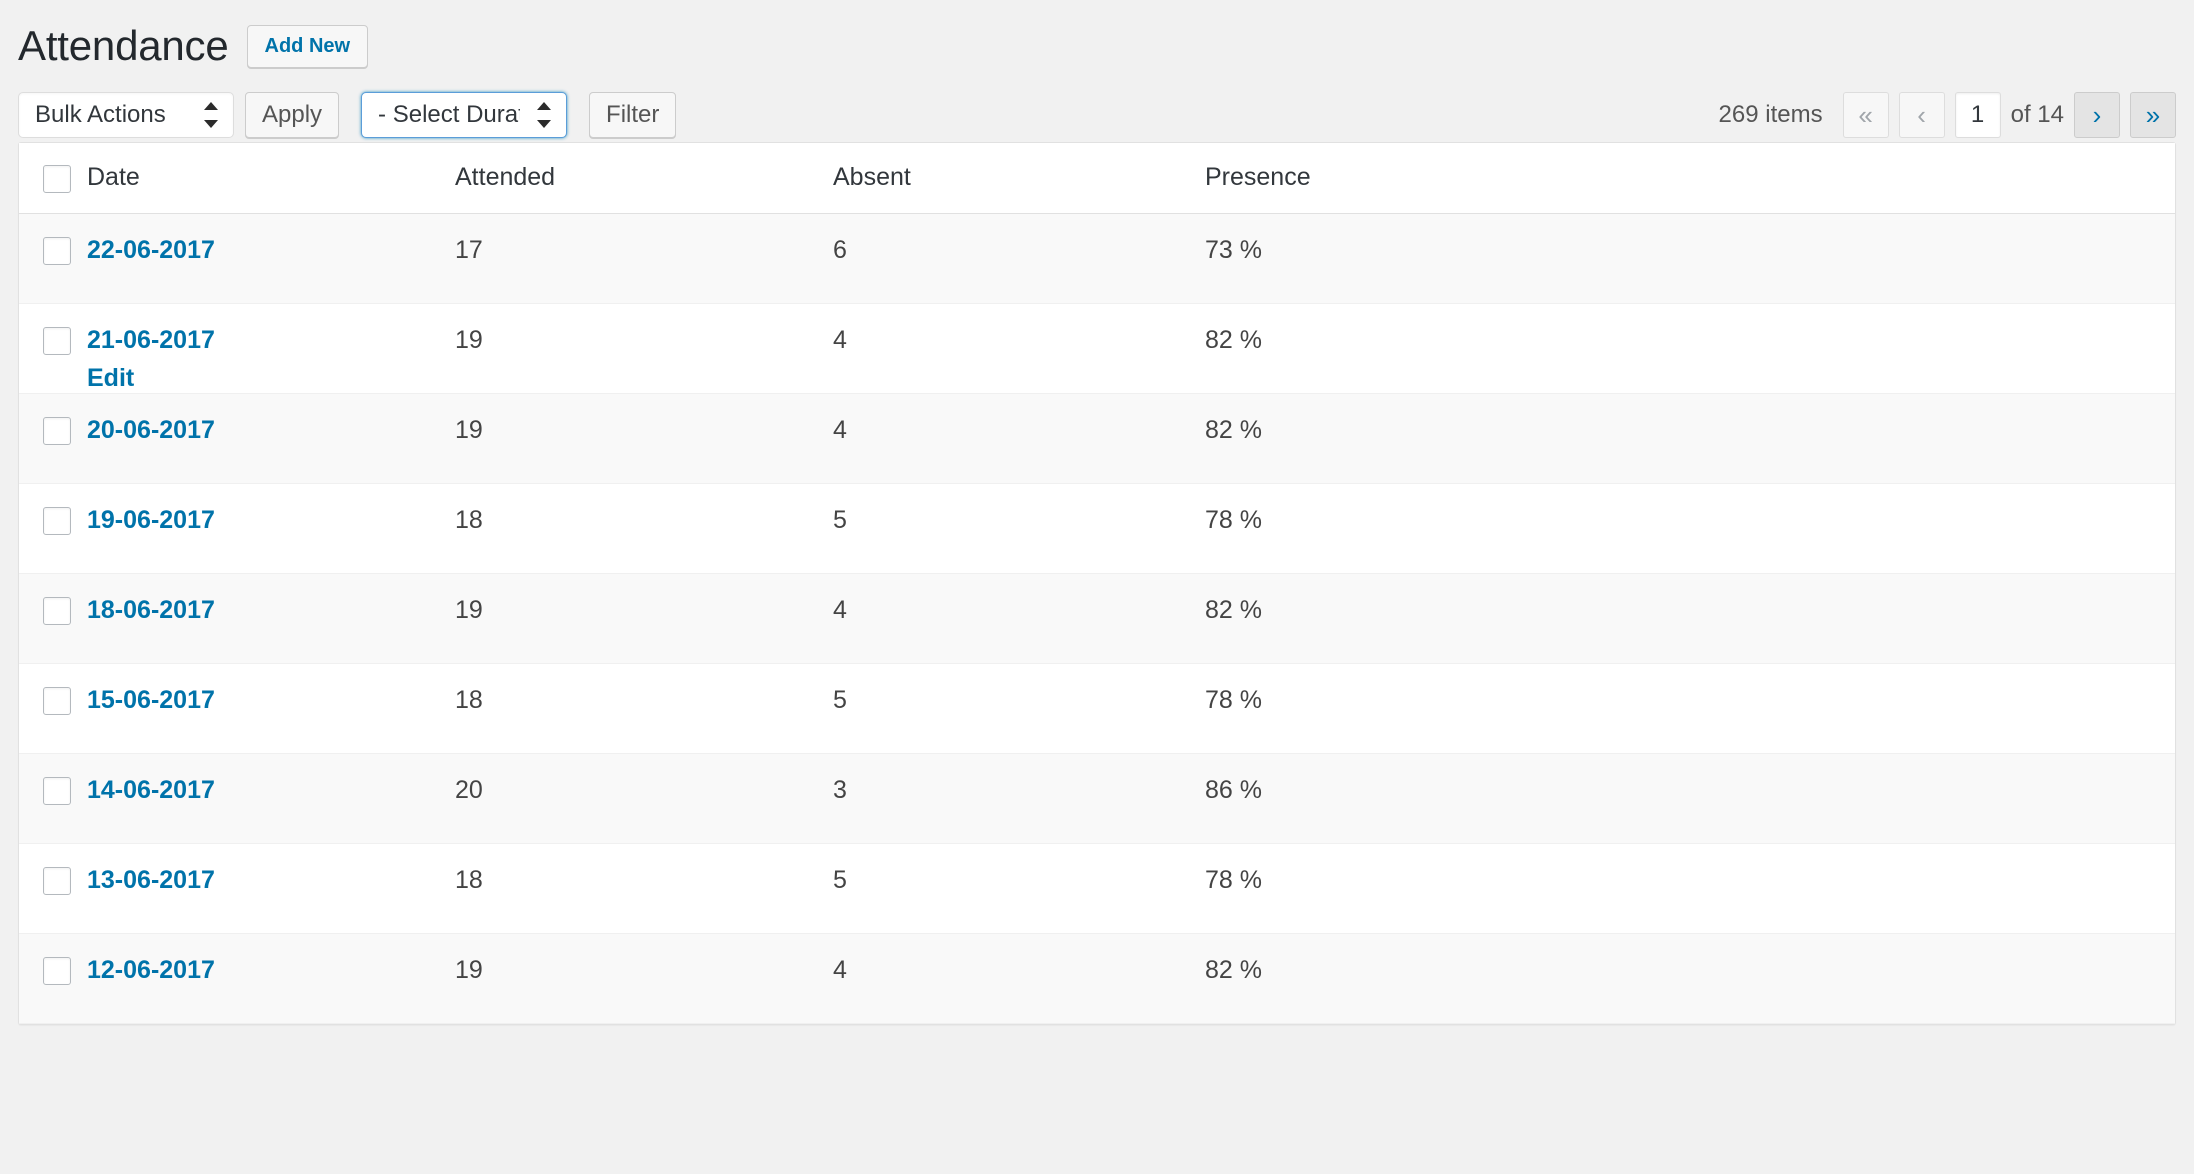 The height and width of the screenshot is (1174, 2194). What do you see at coordinates (271, 438) in the screenshot?
I see `row-date-cell: 20-06-2017Edit` at bounding box center [271, 438].